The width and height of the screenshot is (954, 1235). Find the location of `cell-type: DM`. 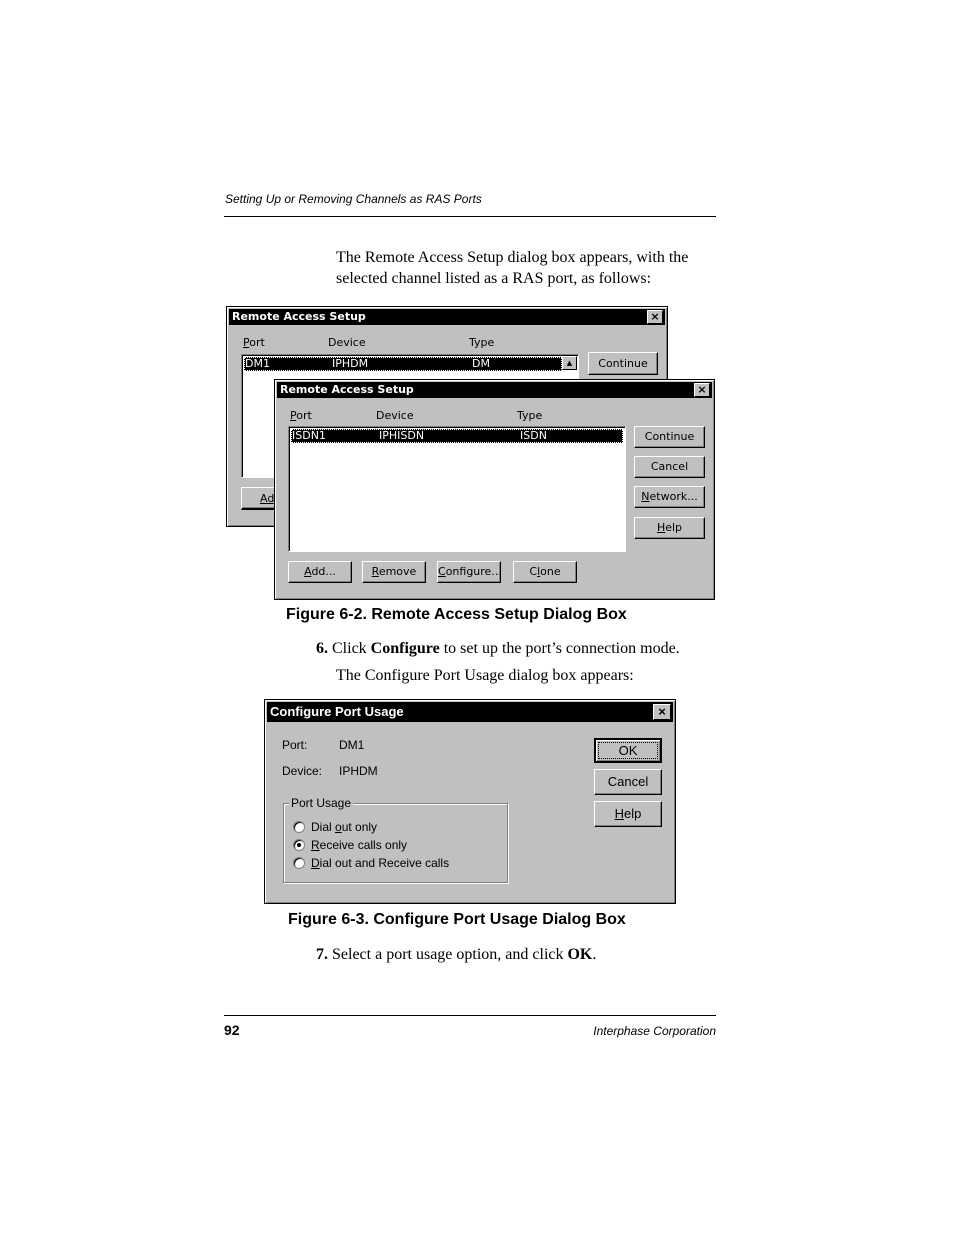

cell-type: DM is located at coordinates (481, 363).